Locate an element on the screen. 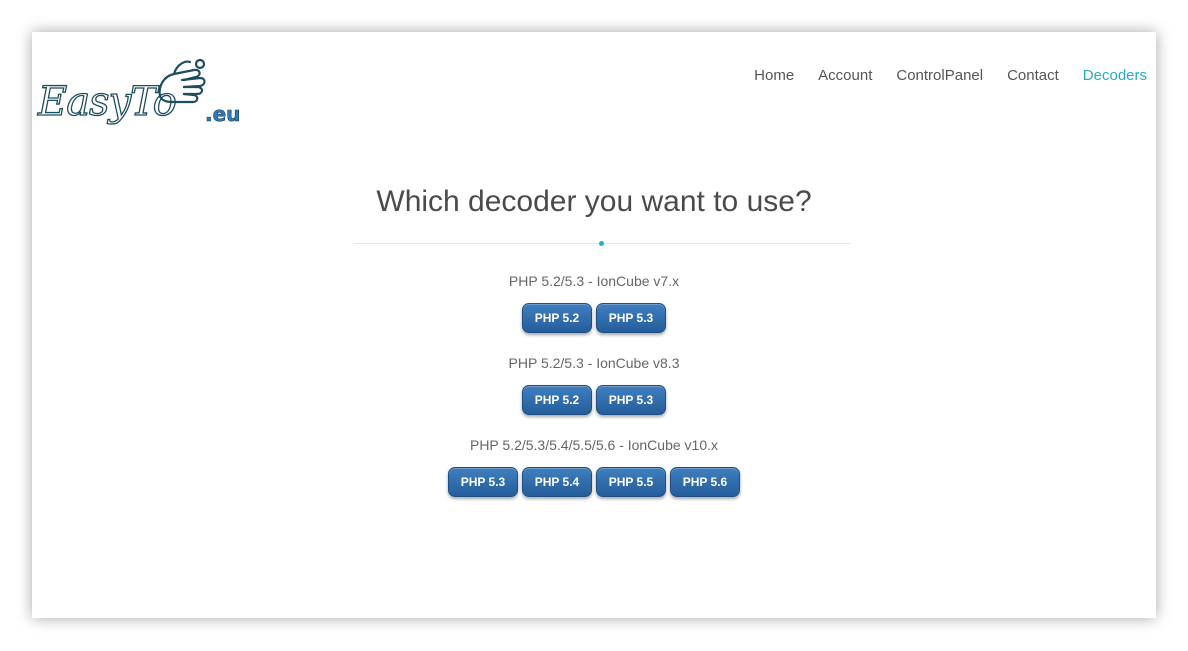  nav-home: Home is located at coordinates (774, 75).